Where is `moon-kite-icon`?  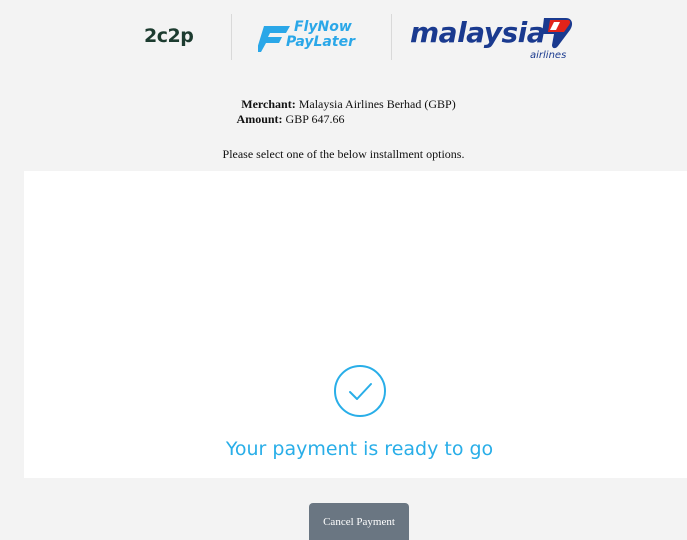 moon-kite-icon is located at coordinates (557, 33).